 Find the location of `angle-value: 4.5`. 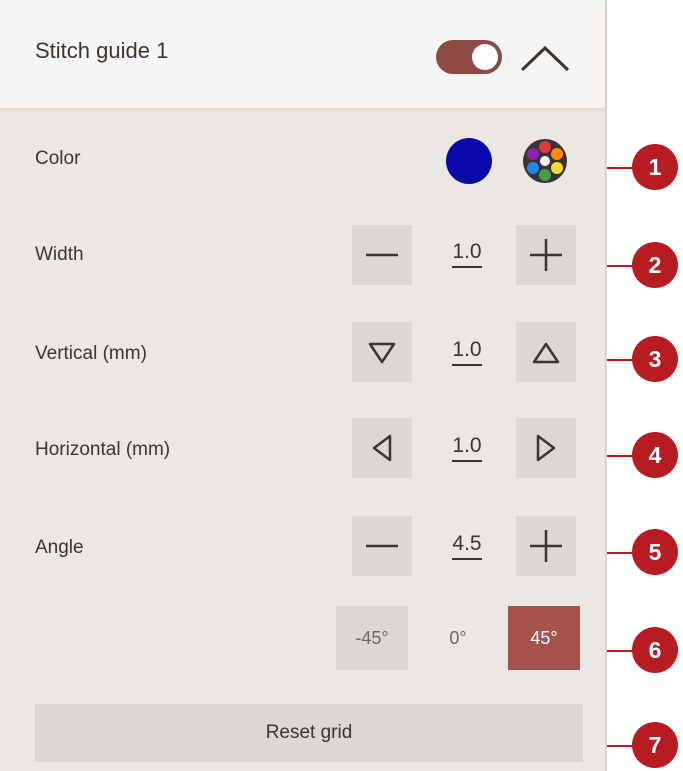

angle-value: 4.5 is located at coordinates (467, 546).